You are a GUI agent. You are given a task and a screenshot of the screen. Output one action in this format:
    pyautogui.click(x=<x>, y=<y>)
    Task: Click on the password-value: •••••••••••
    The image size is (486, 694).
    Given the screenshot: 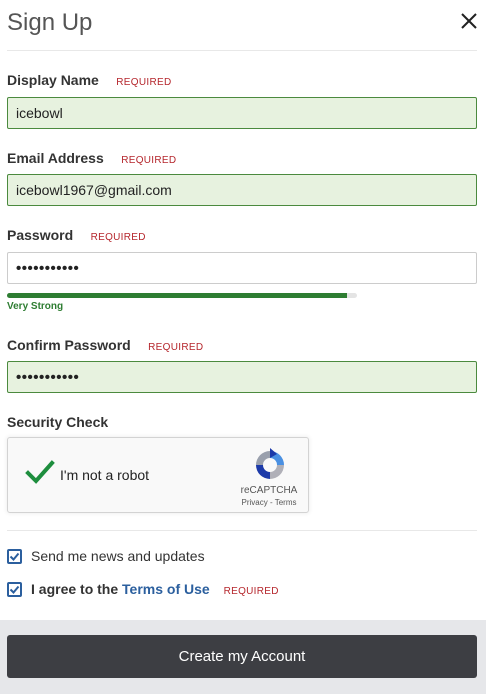 What is the action you would take?
    pyautogui.click(x=48, y=268)
    